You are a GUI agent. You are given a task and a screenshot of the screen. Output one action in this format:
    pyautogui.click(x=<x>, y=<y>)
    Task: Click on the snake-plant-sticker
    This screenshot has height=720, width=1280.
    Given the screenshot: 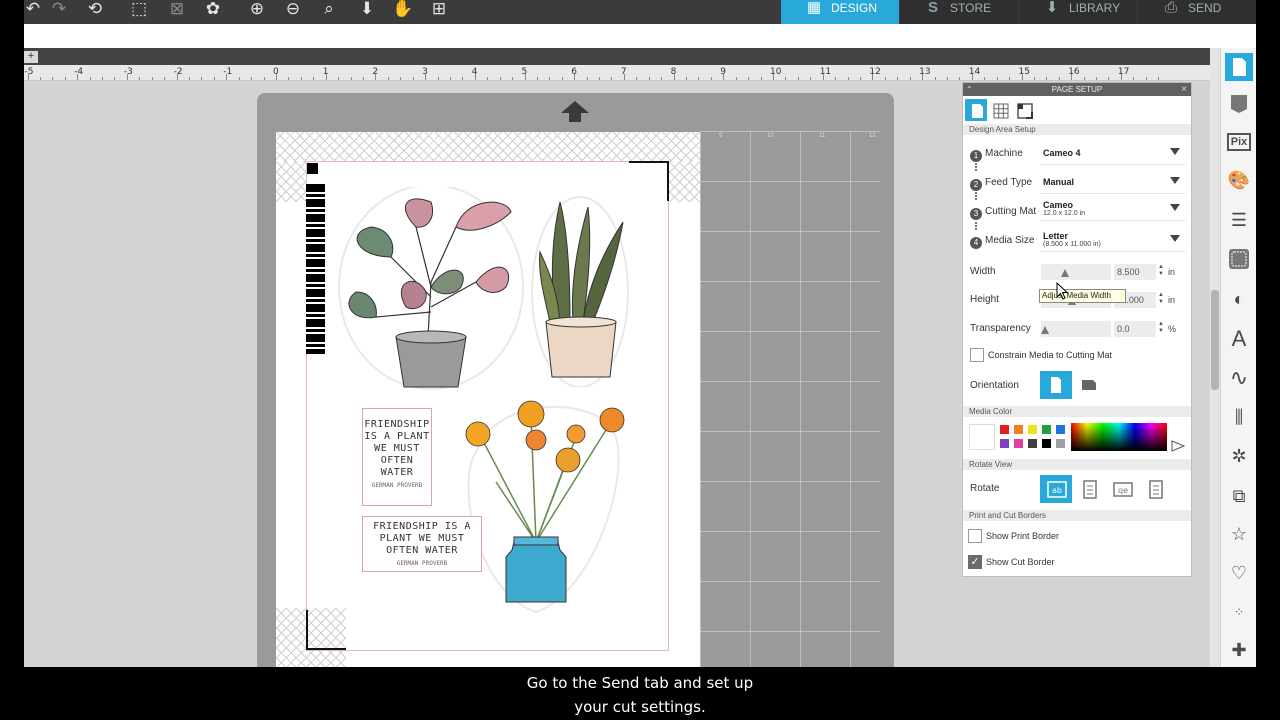 What is the action you would take?
    pyautogui.click(x=583, y=289)
    